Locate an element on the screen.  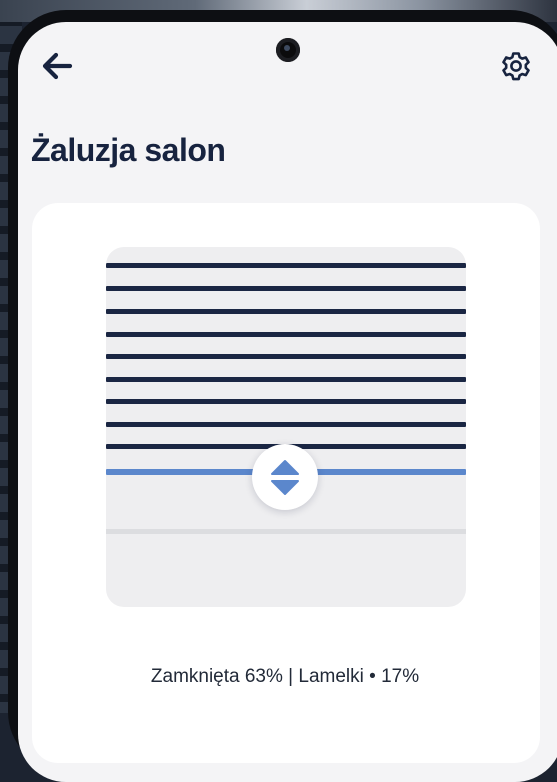
gear-icon is located at coordinates (516, 66).